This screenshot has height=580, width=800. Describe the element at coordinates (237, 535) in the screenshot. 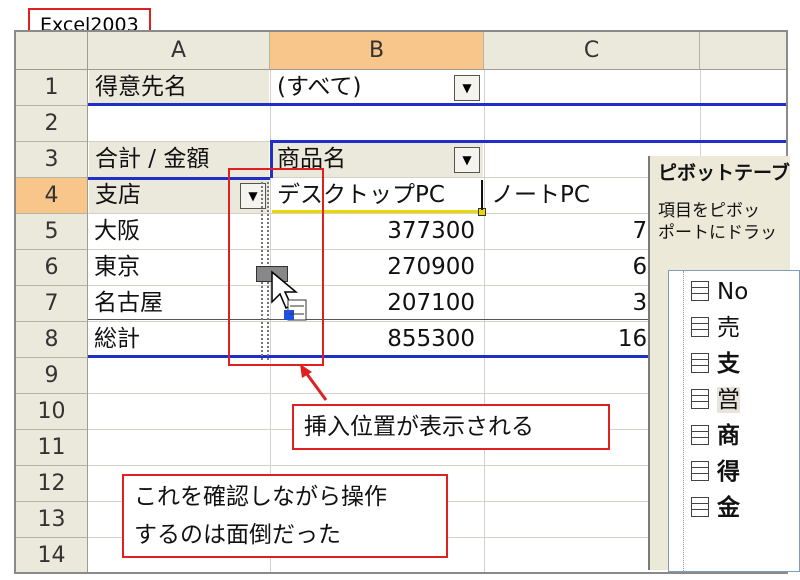

I see `note-callout-line-2: するのは面倒だった` at that location.